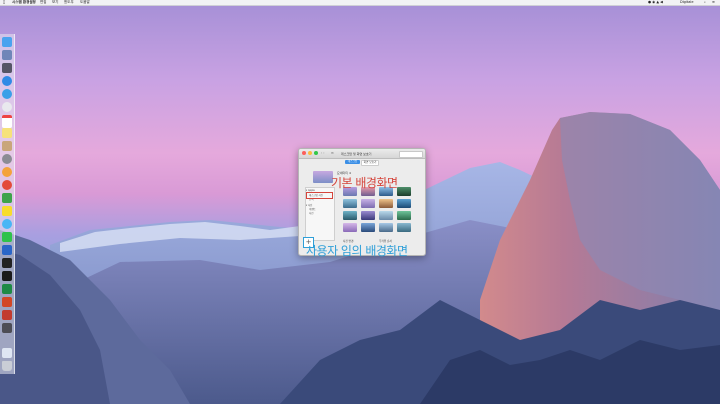 The width and height of the screenshot is (720, 404). I want to click on app-store-icon, so click(7, 81).